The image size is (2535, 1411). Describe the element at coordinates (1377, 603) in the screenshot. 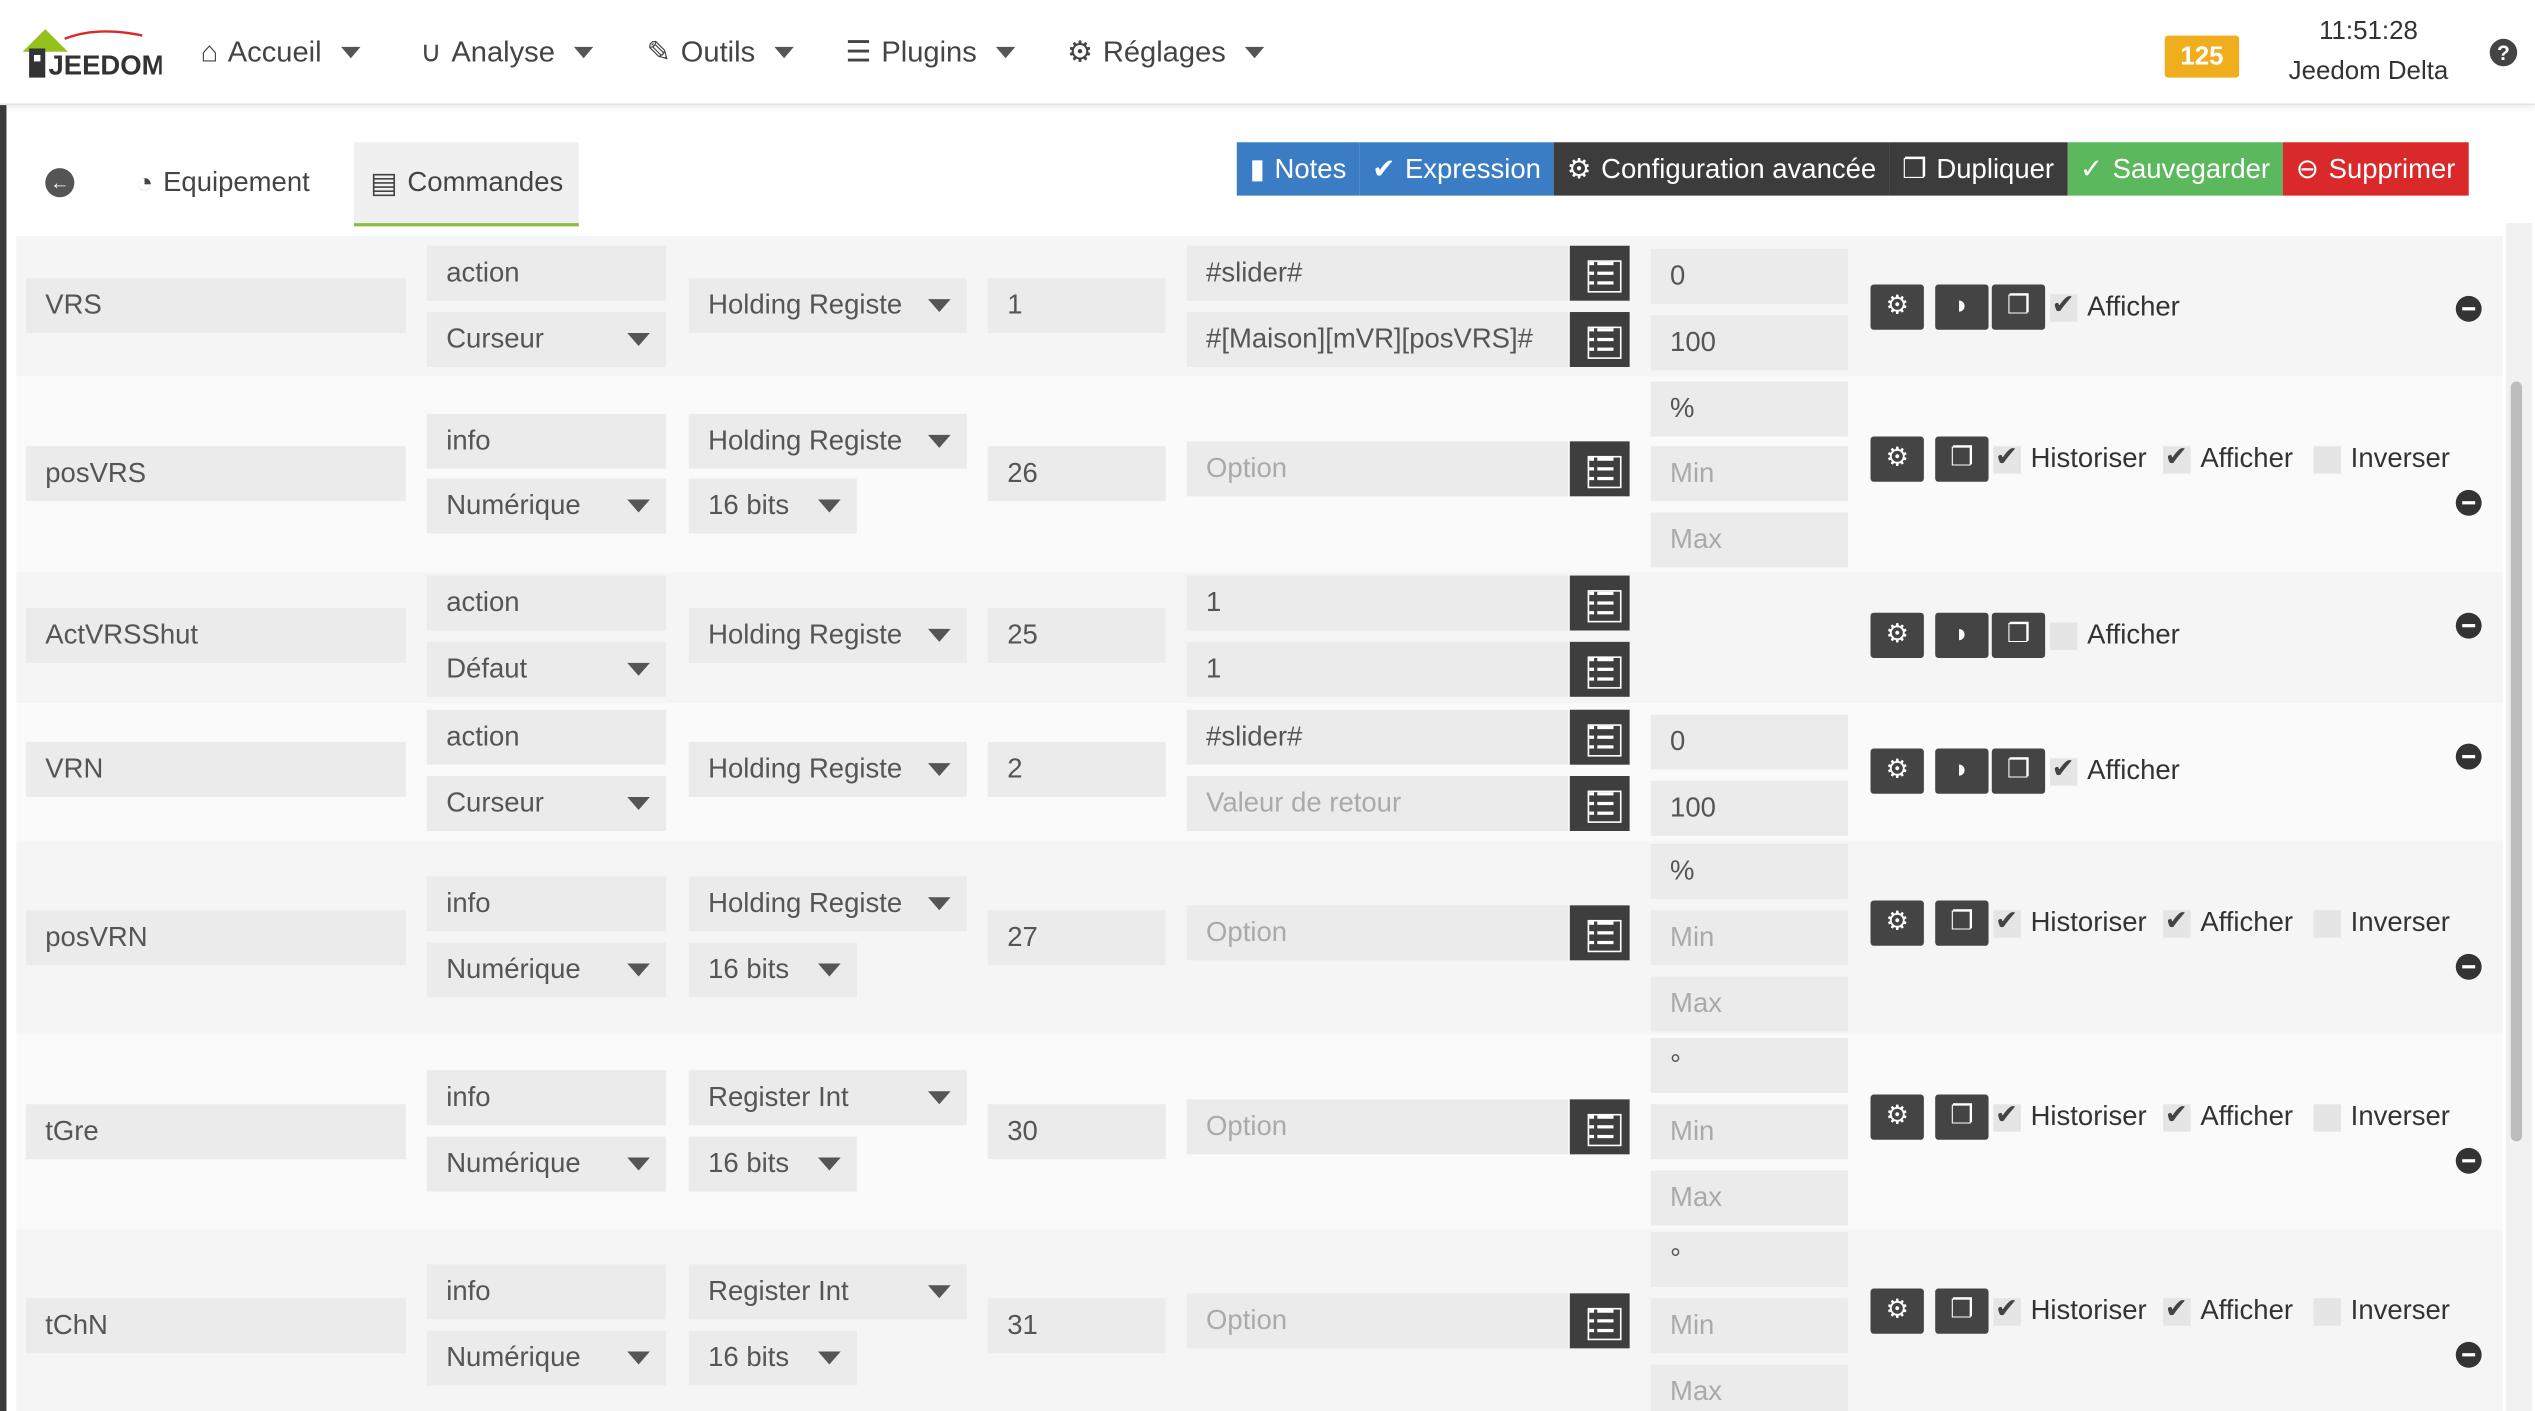

I see `value-field: 1` at that location.